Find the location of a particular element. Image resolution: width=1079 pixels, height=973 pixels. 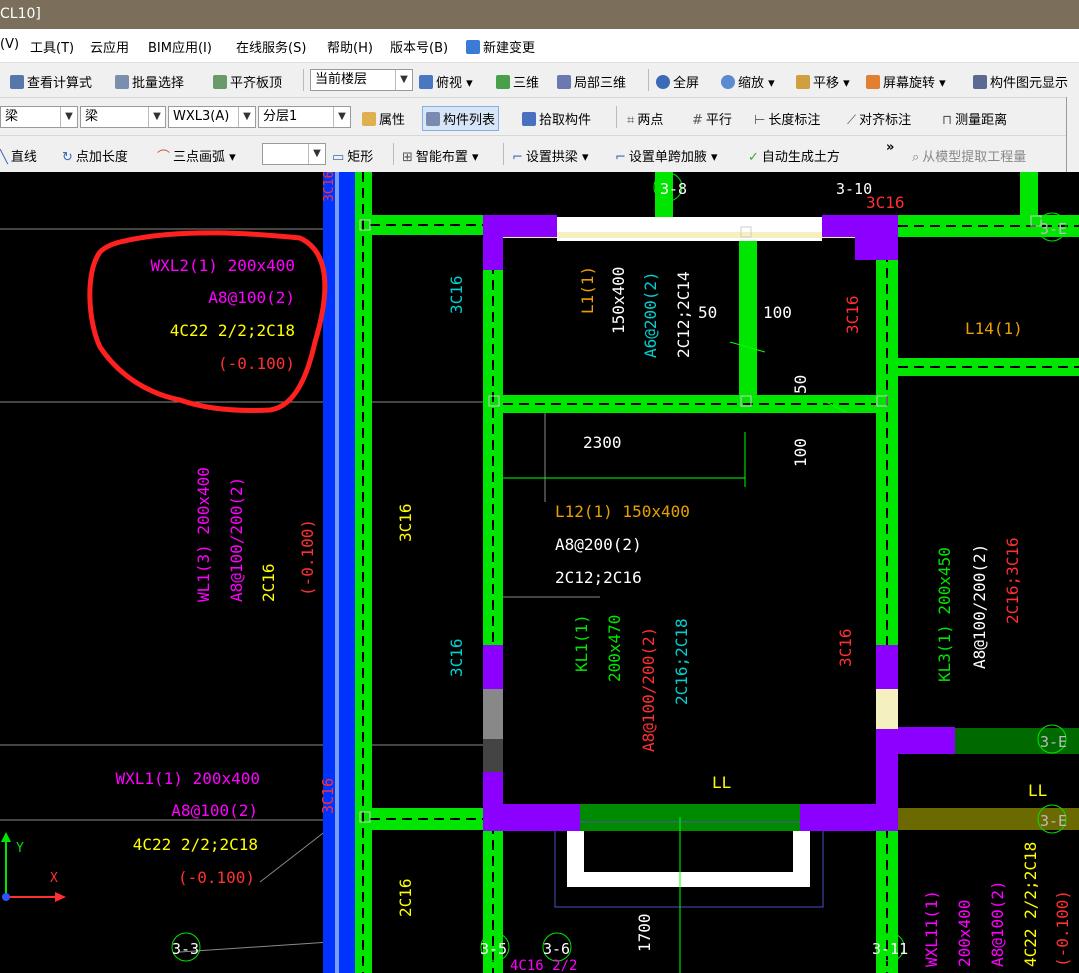

fullscreen-icon is located at coordinates (663, 82).